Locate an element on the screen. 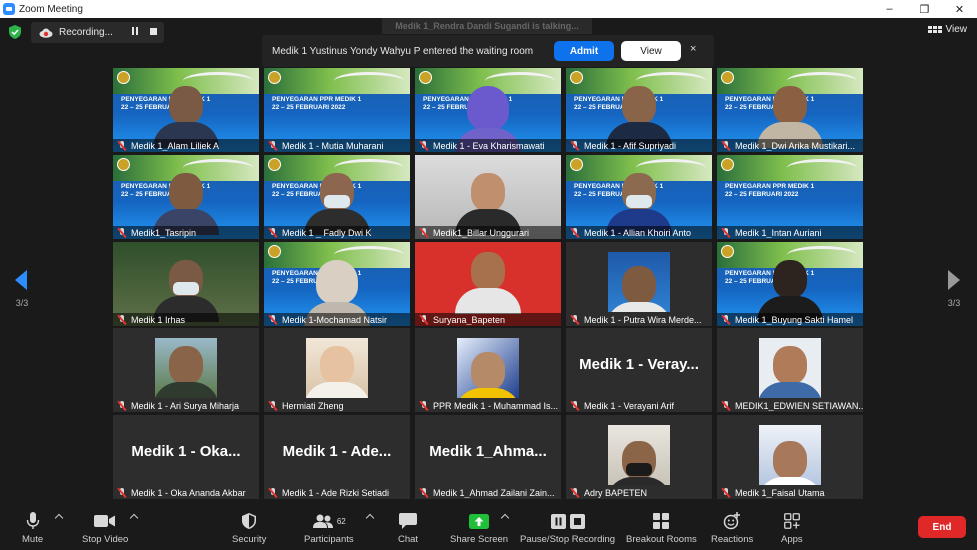  mute-button: Mute is located at coordinates (32, 528).